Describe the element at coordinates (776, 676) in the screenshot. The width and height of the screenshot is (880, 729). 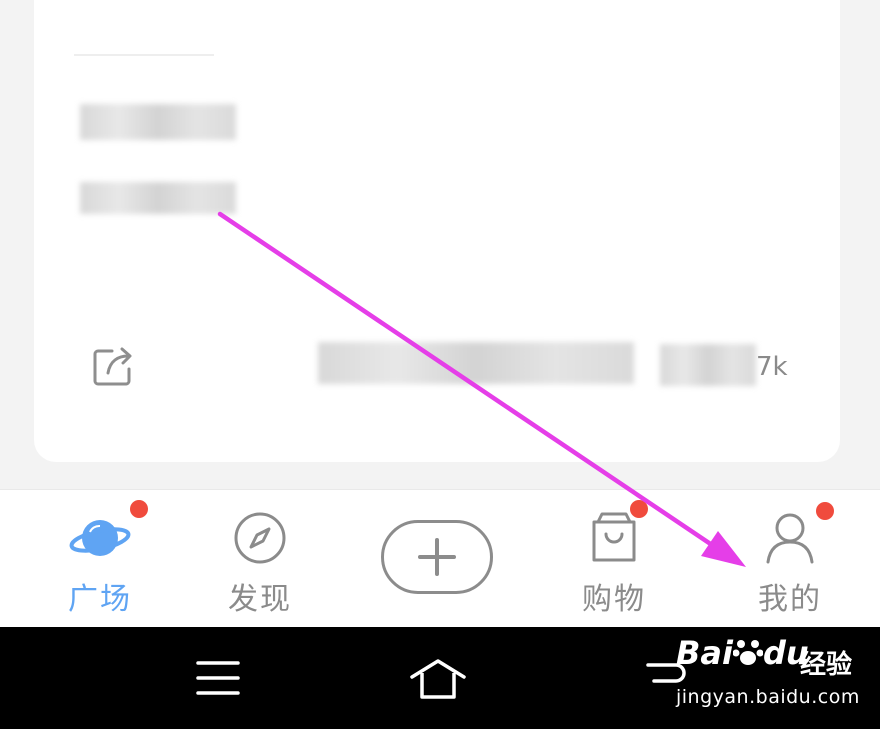
I see `baidu-jingyan-watermark: Bai du 经验 jingyan.baidu.com` at that location.